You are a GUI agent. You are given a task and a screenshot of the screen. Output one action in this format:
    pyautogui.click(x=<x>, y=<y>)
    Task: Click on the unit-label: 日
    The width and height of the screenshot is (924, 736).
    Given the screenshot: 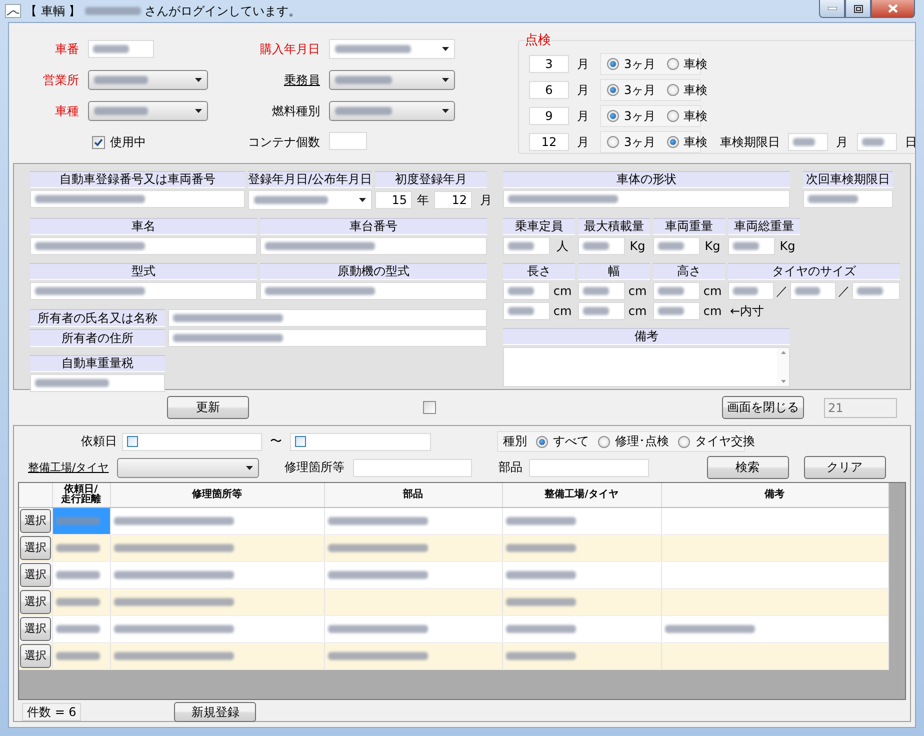 What is the action you would take?
    pyautogui.click(x=910, y=142)
    